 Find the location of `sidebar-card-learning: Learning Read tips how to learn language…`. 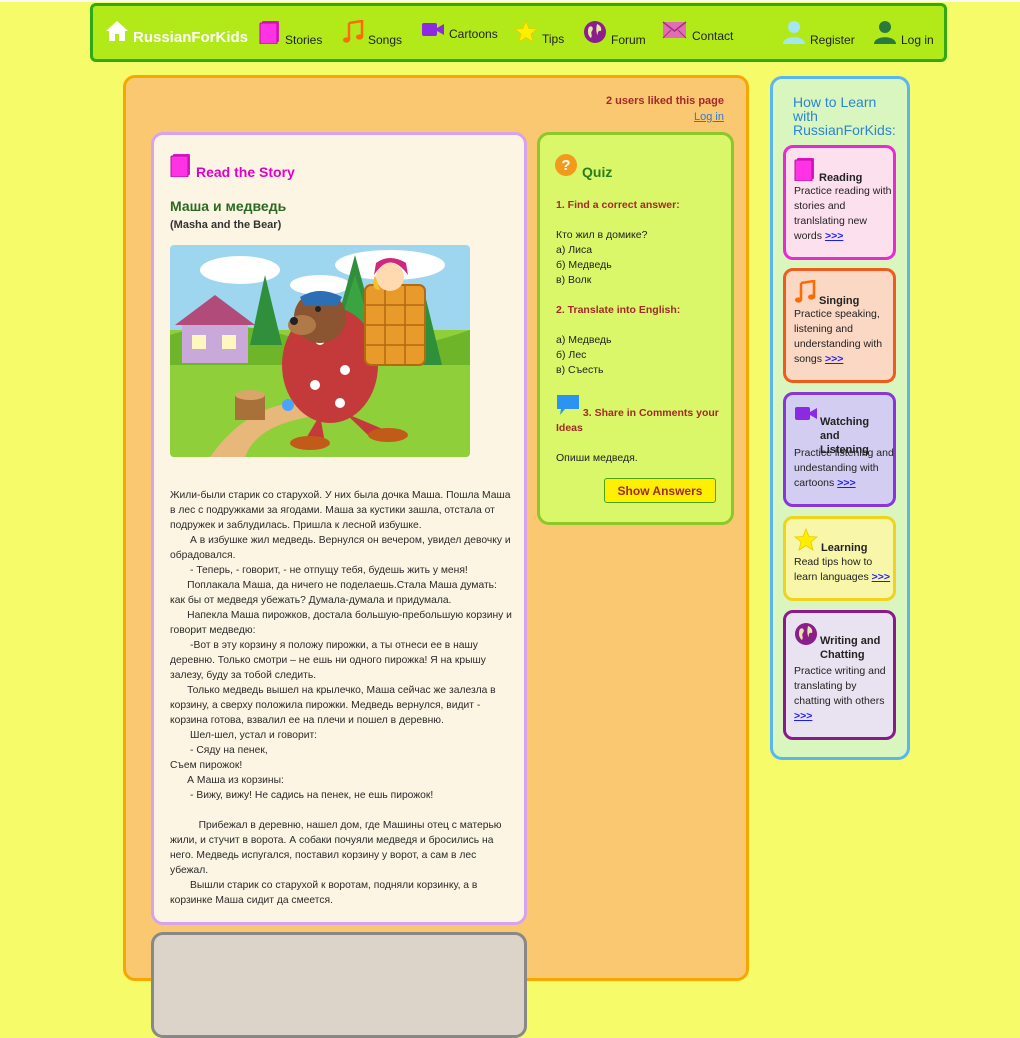

sidebar-card-learning: Learning Read tips how to learn language… is located at coordinates (839, 558).